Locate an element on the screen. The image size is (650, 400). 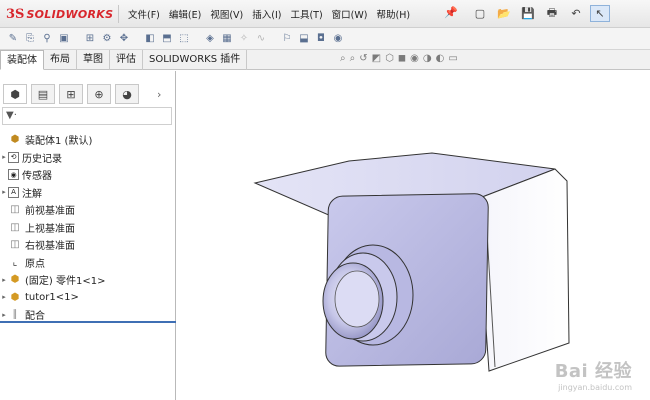
instant3d-icon: ◉ is located at coordinates (338, 39).